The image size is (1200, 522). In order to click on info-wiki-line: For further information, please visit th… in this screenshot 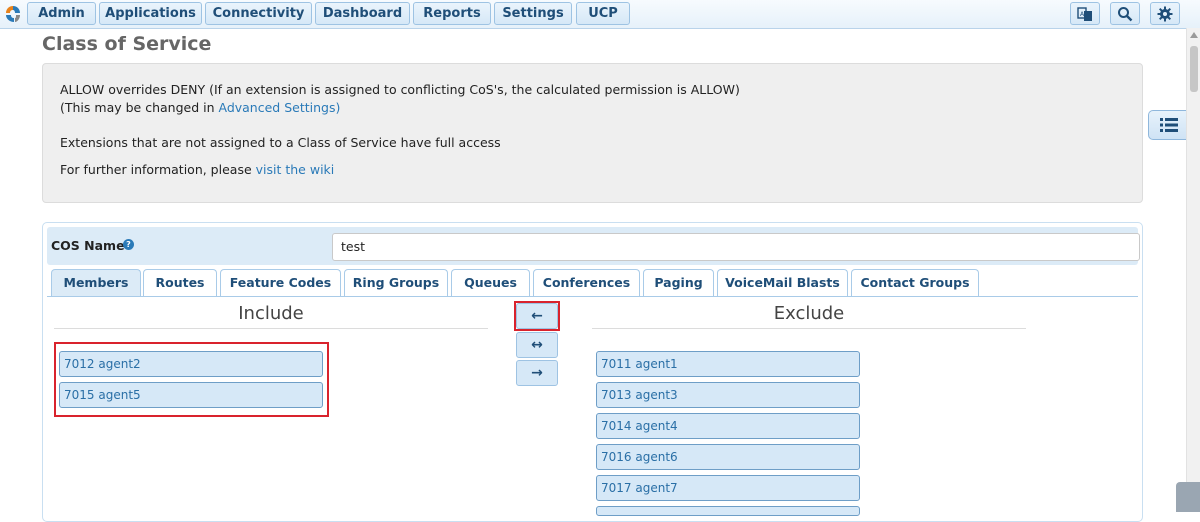, I will do `click(197, 169)`.